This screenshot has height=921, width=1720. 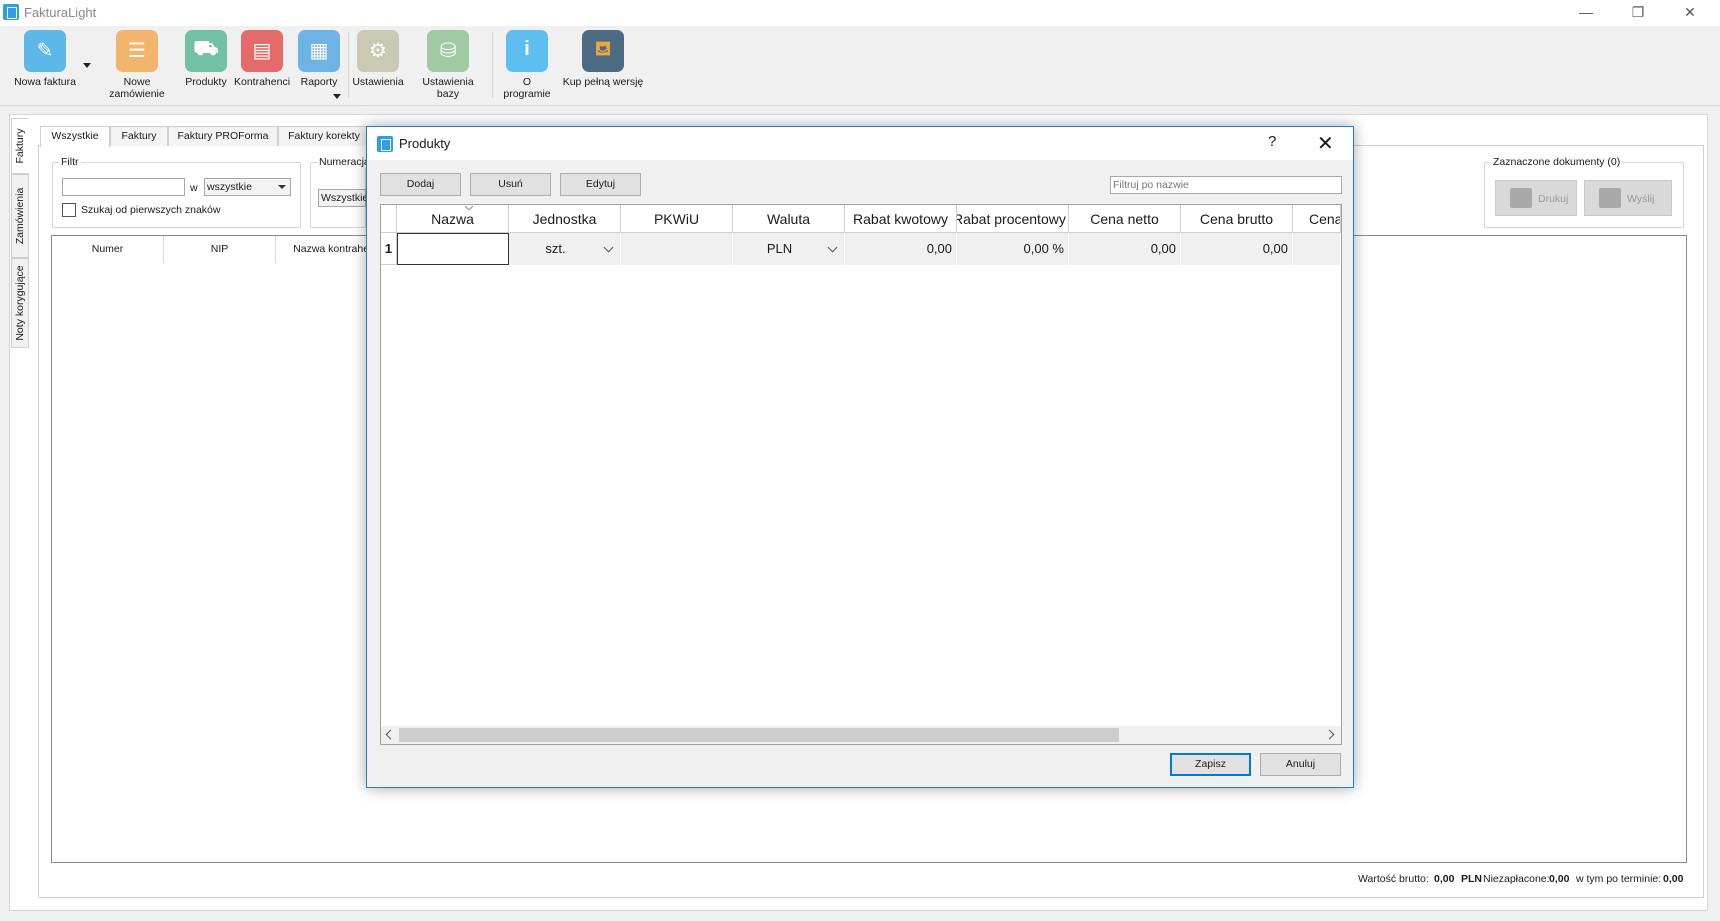 What do you see at coordinates (901, 249) in the screenshot?
I see `cell-discount-amount: 0,00` at bounding box center [901, 249].